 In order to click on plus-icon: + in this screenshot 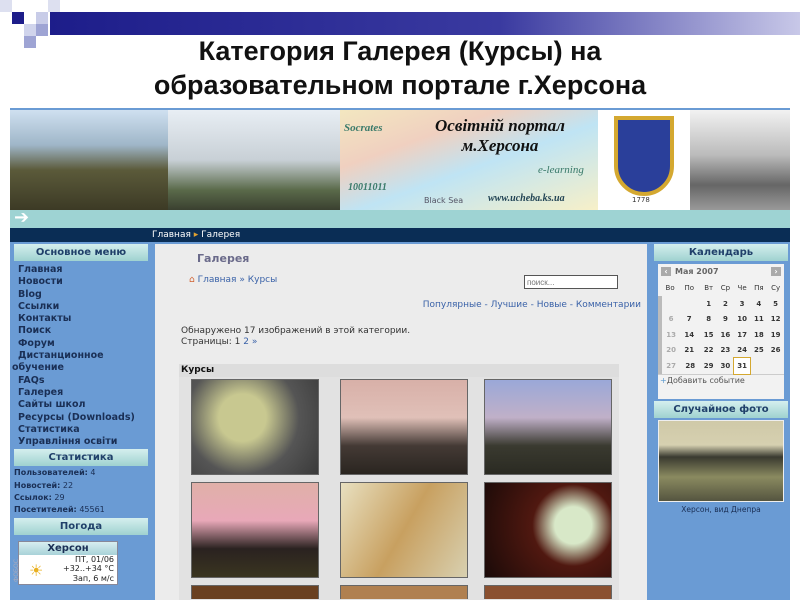, I will do `click(663, 380)`.